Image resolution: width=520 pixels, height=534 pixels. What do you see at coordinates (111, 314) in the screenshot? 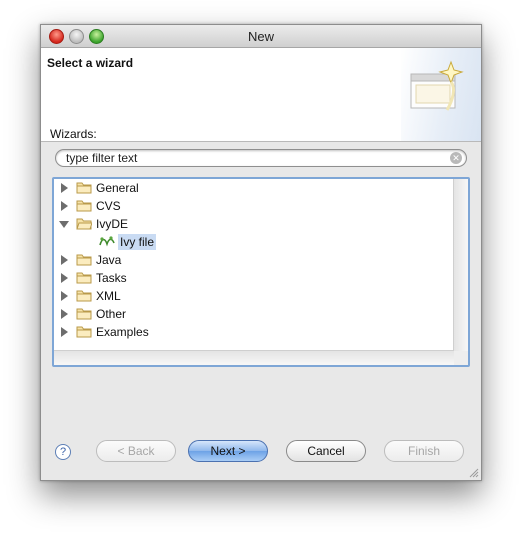
I see `tree-item-label: Other` at bounding box center [111, 314].